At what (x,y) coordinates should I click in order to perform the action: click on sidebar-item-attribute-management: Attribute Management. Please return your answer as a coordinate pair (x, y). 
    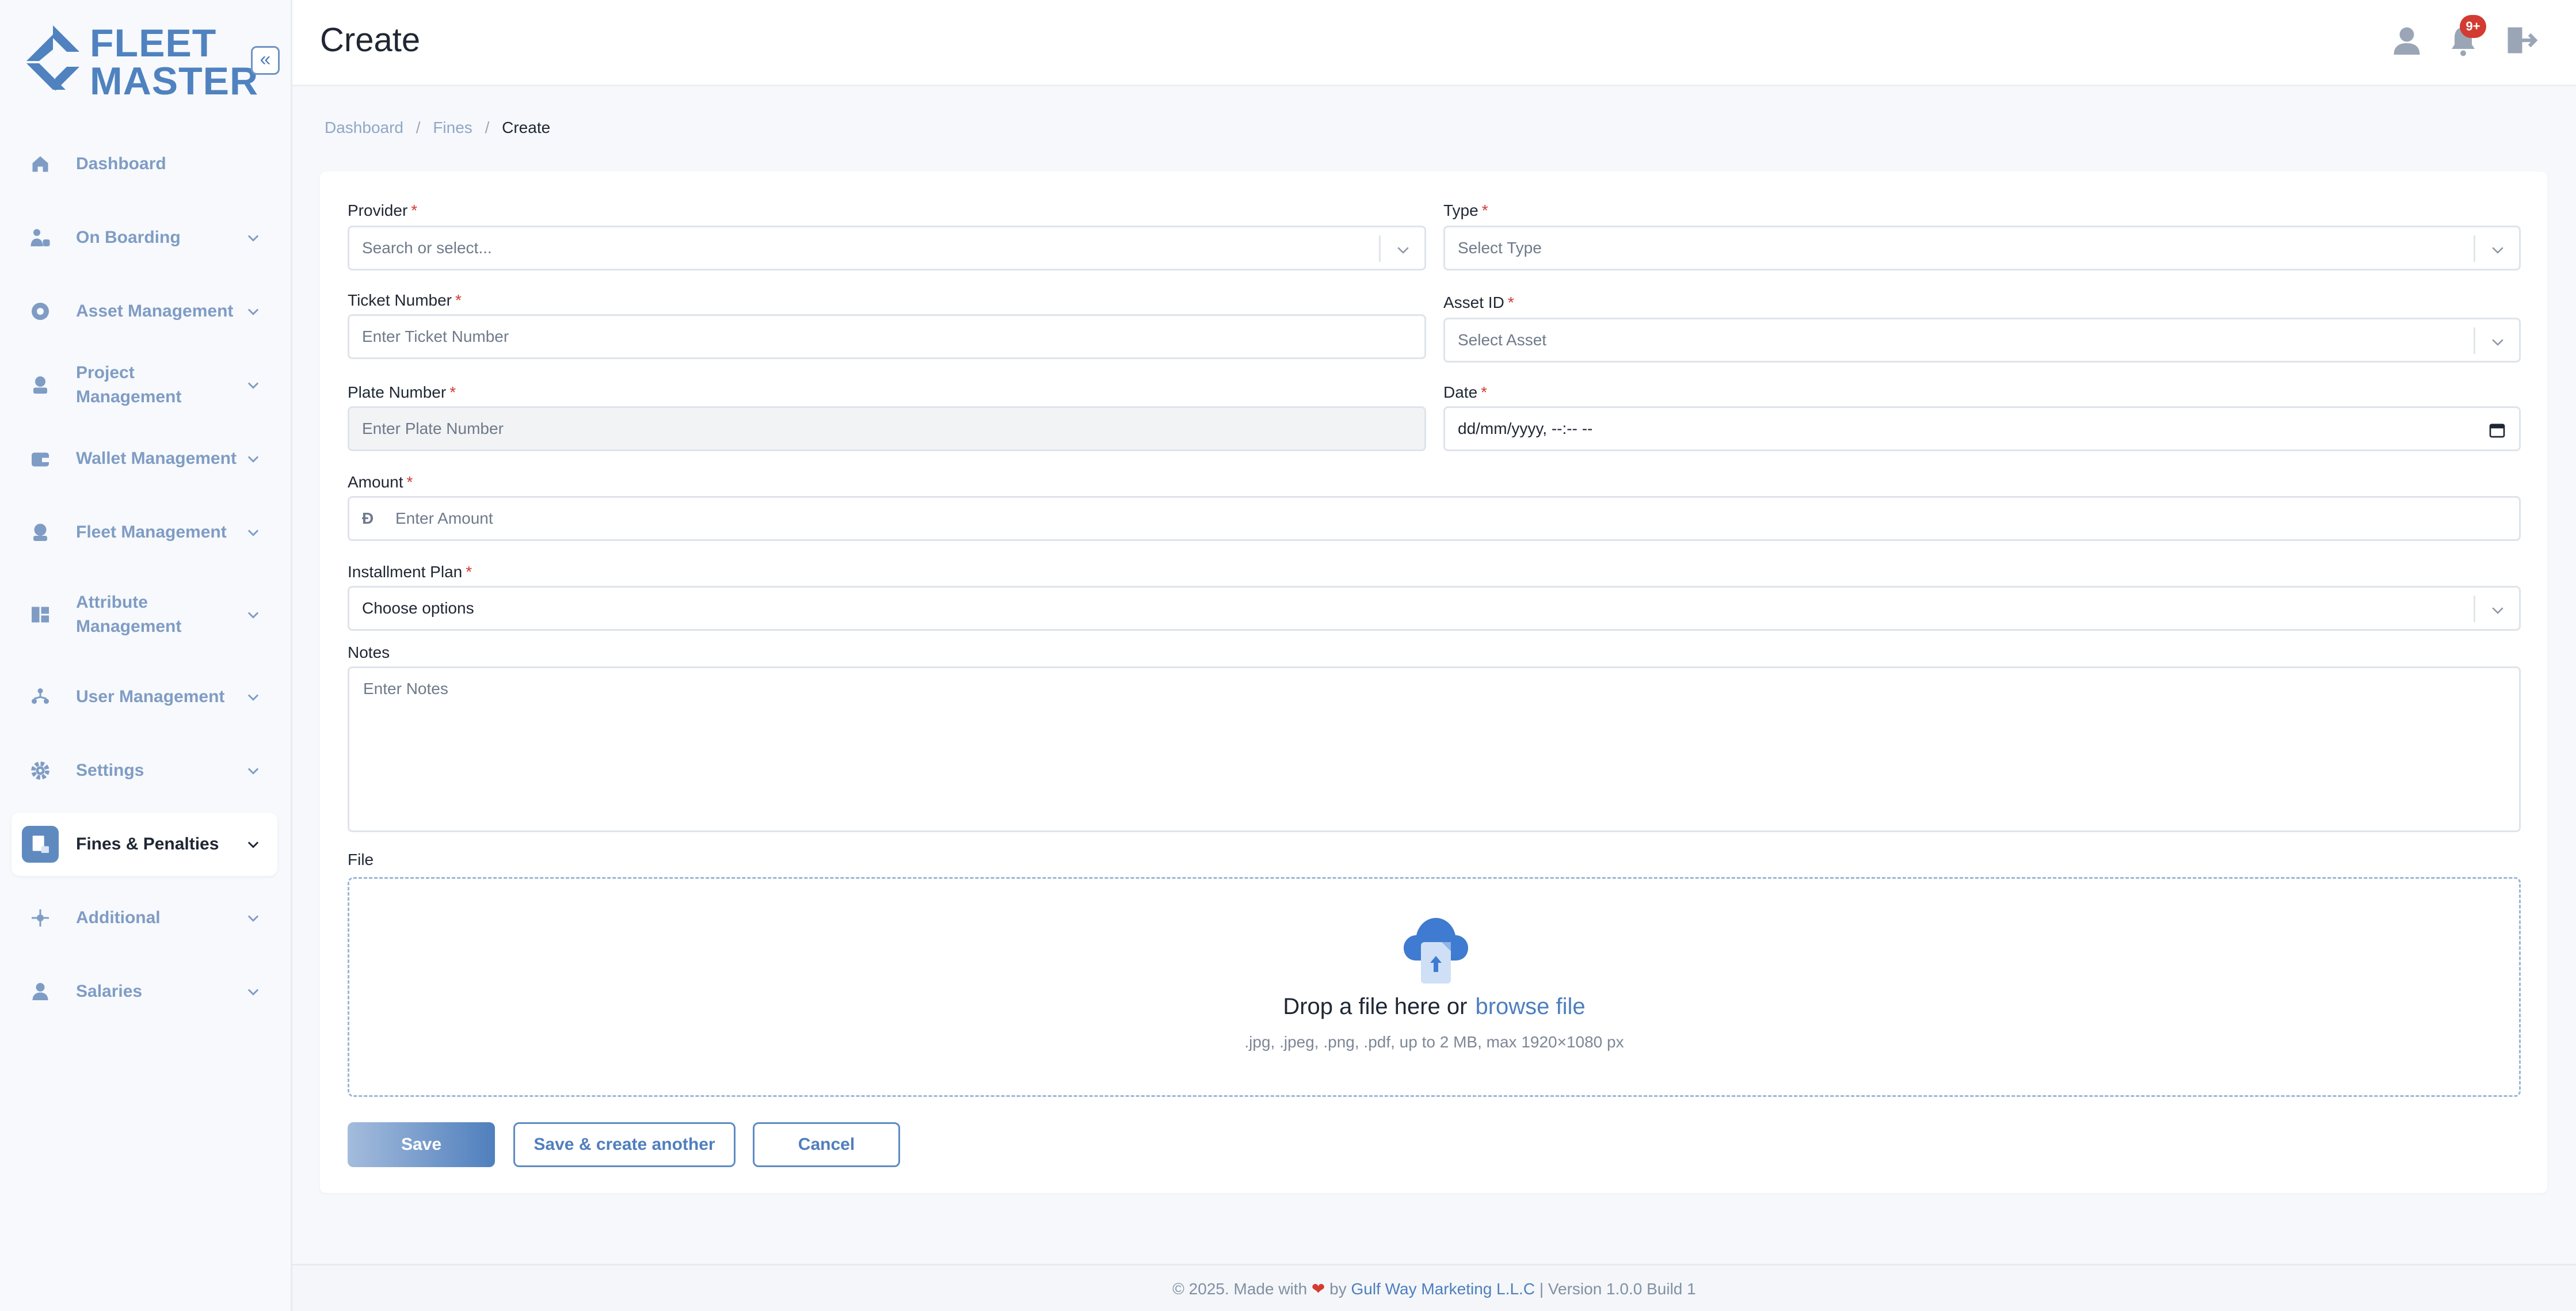
    Looking at the image, I should click on (144, 615).